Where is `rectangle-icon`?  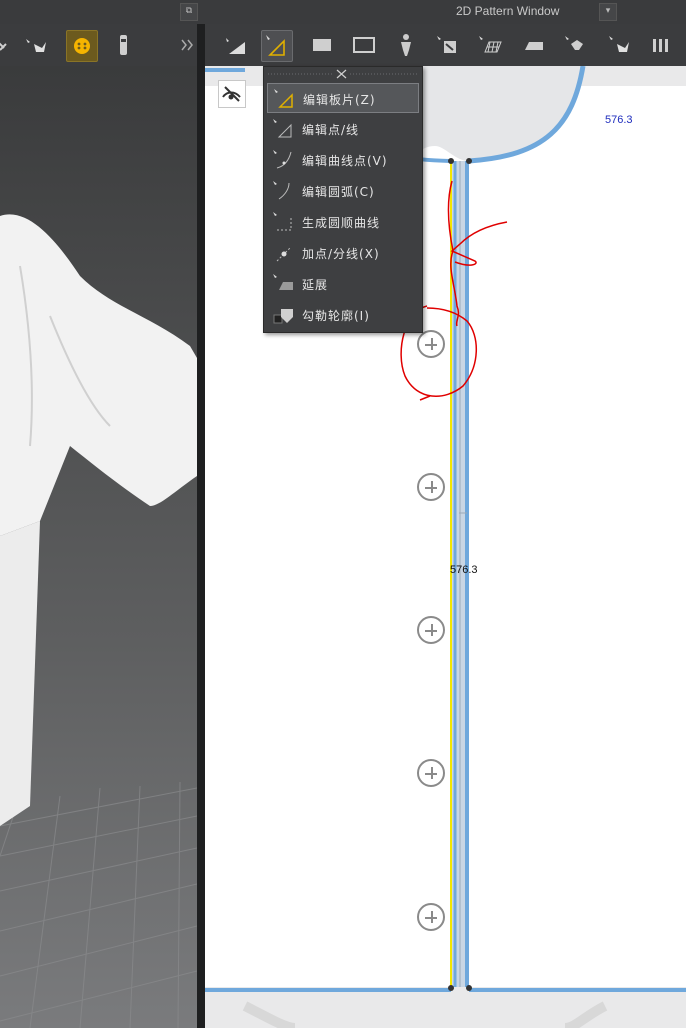 rectangle-icon is located at coordinates (322, 45).